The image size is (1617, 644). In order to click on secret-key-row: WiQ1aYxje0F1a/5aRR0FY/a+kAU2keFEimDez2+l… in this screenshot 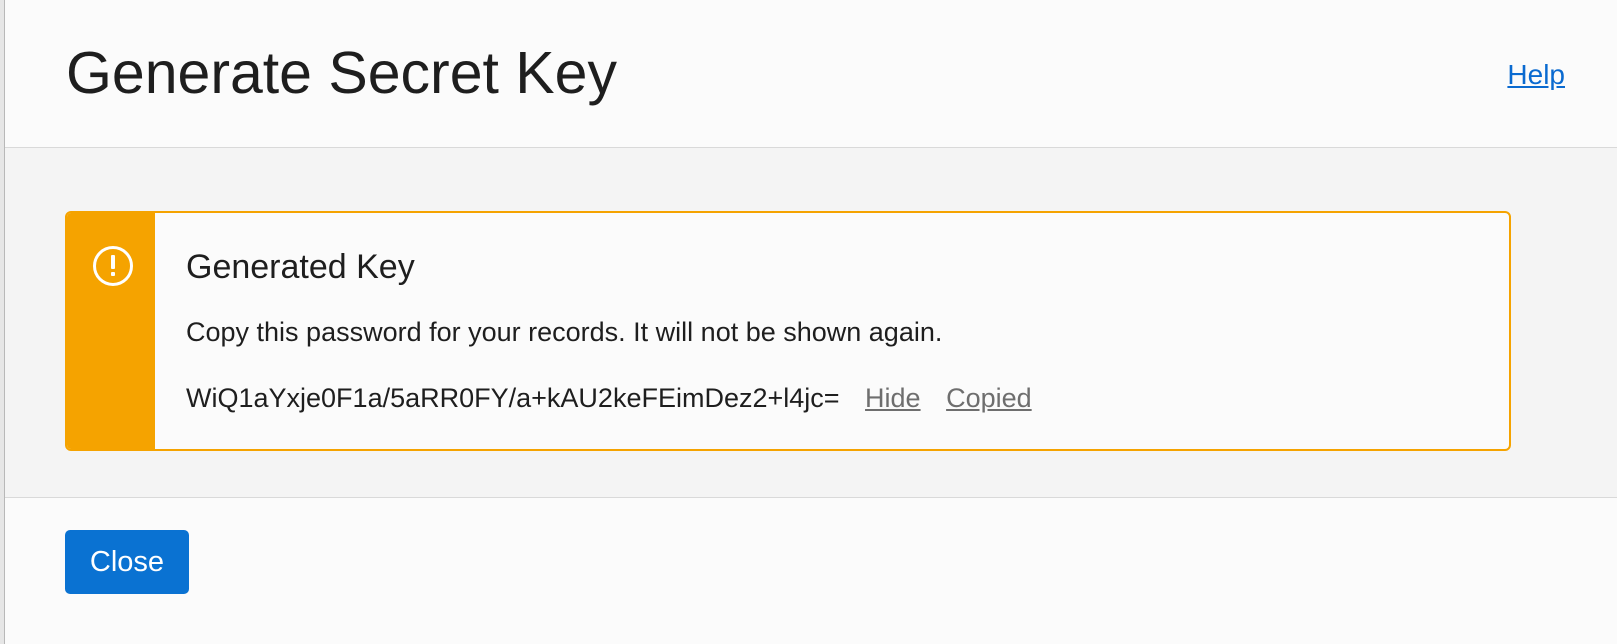, I will do `click(609, 398)`.